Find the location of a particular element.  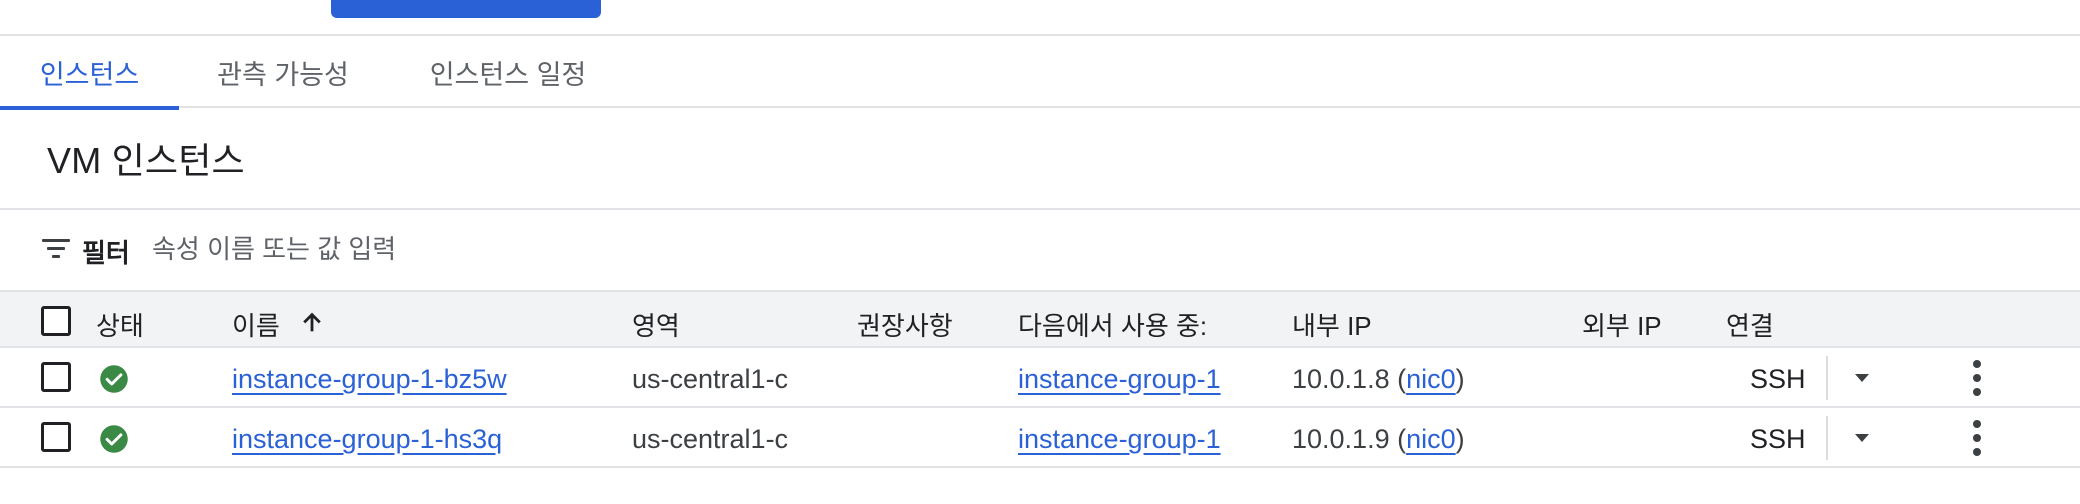

internal-ip-value: 10.0.1.9 is located at coordinates (1341, 439).